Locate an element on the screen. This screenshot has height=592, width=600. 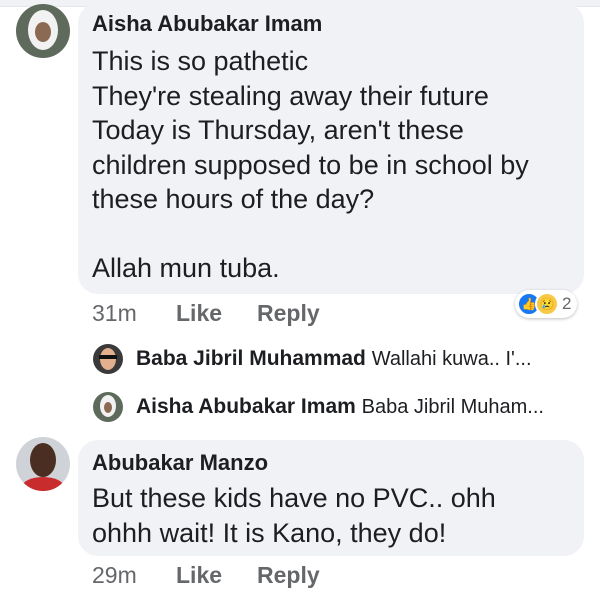
reply-author: Aisha Abubakar Imam is located at coordinates (246, 406).